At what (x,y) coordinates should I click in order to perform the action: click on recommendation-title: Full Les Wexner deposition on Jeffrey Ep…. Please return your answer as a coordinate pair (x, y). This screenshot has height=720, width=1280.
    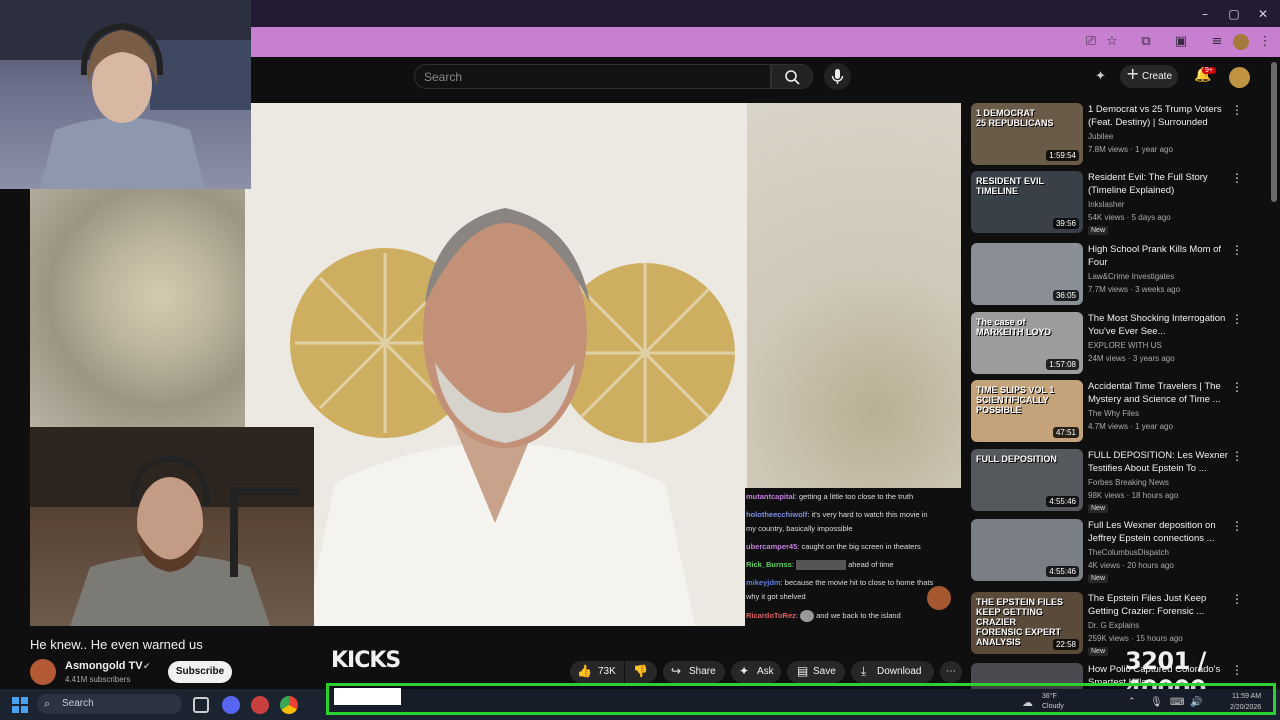
    Looking at the image, I should click on (1159, 532).